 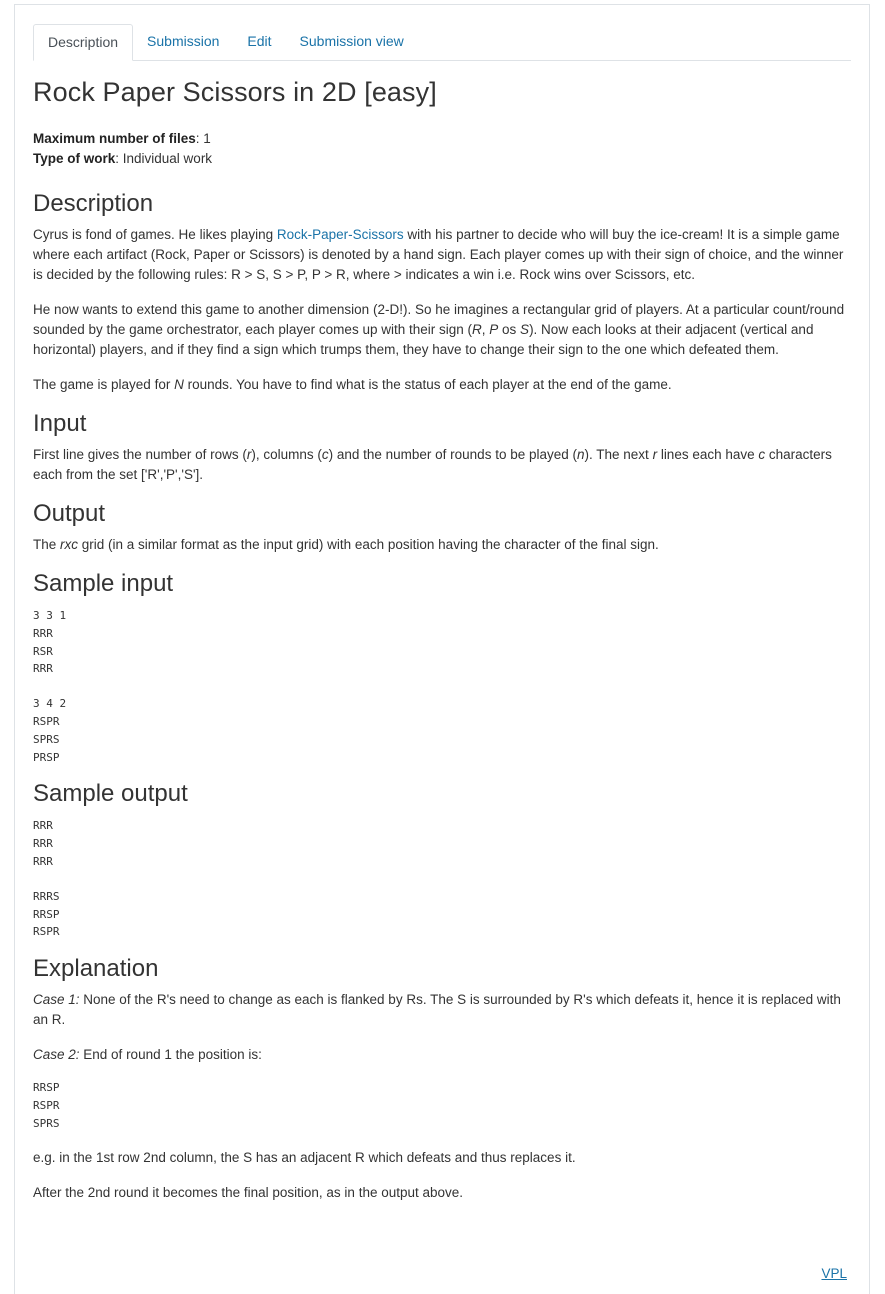 What do you see at coordinates (110, 794) in the screenshot?
I see `sample-output-heading: Sample output` at bounding box center [110, 794].